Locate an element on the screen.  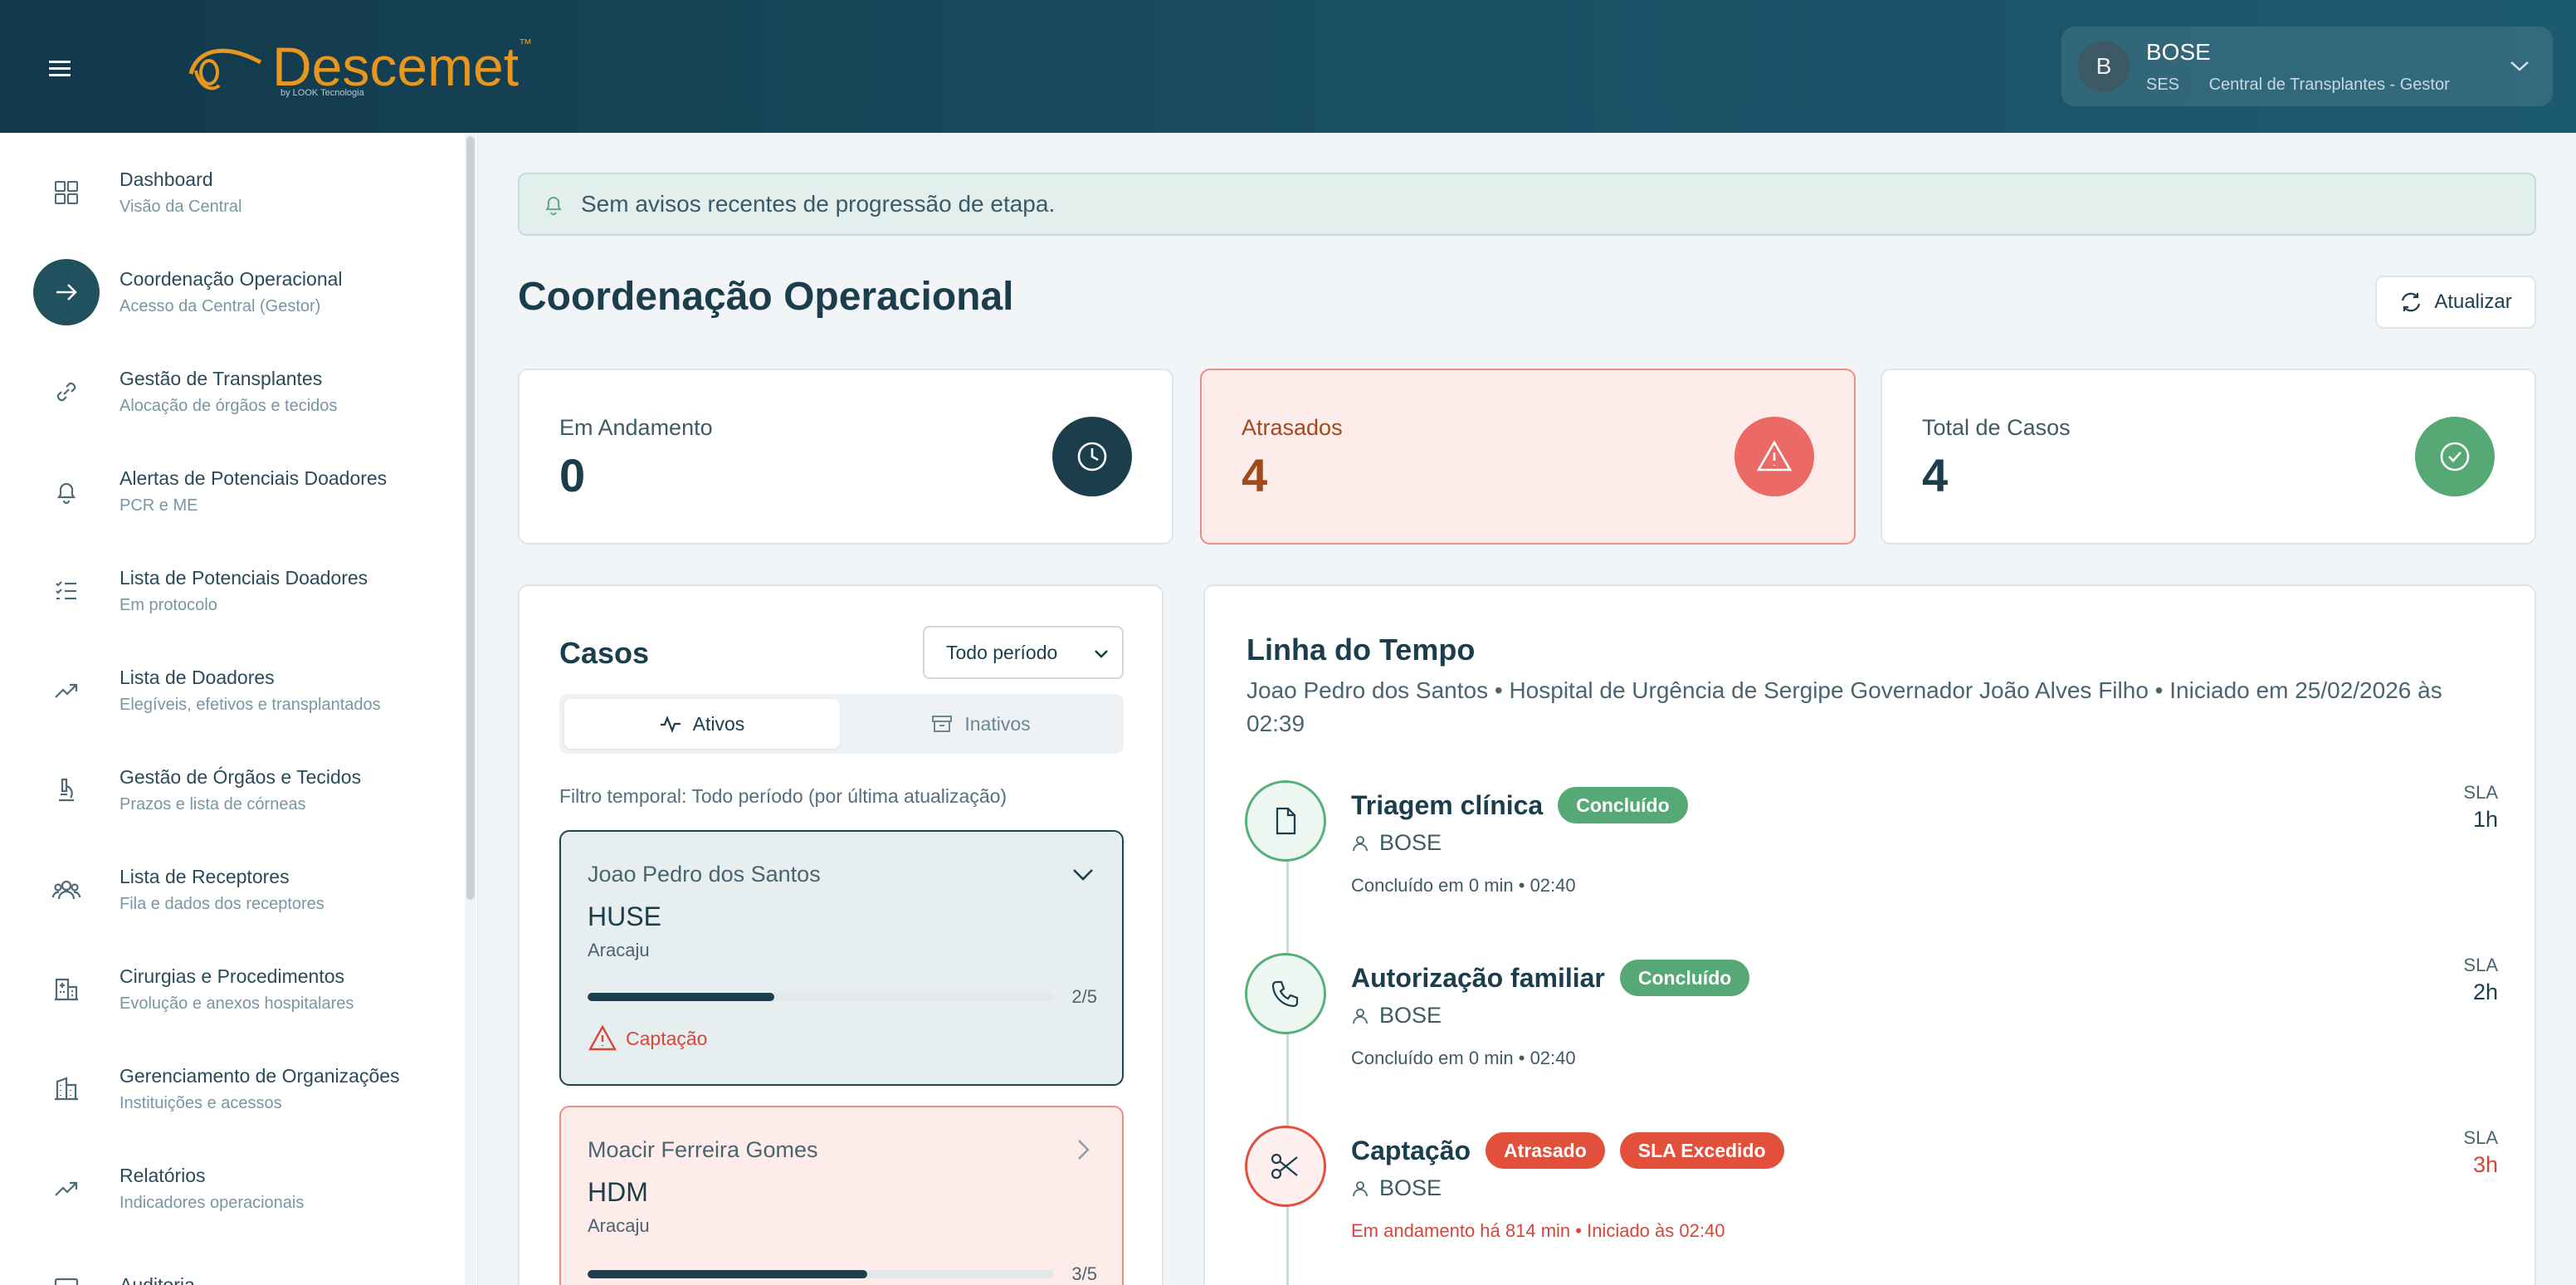
user-org: SES is located at coordinates (2163, 84).